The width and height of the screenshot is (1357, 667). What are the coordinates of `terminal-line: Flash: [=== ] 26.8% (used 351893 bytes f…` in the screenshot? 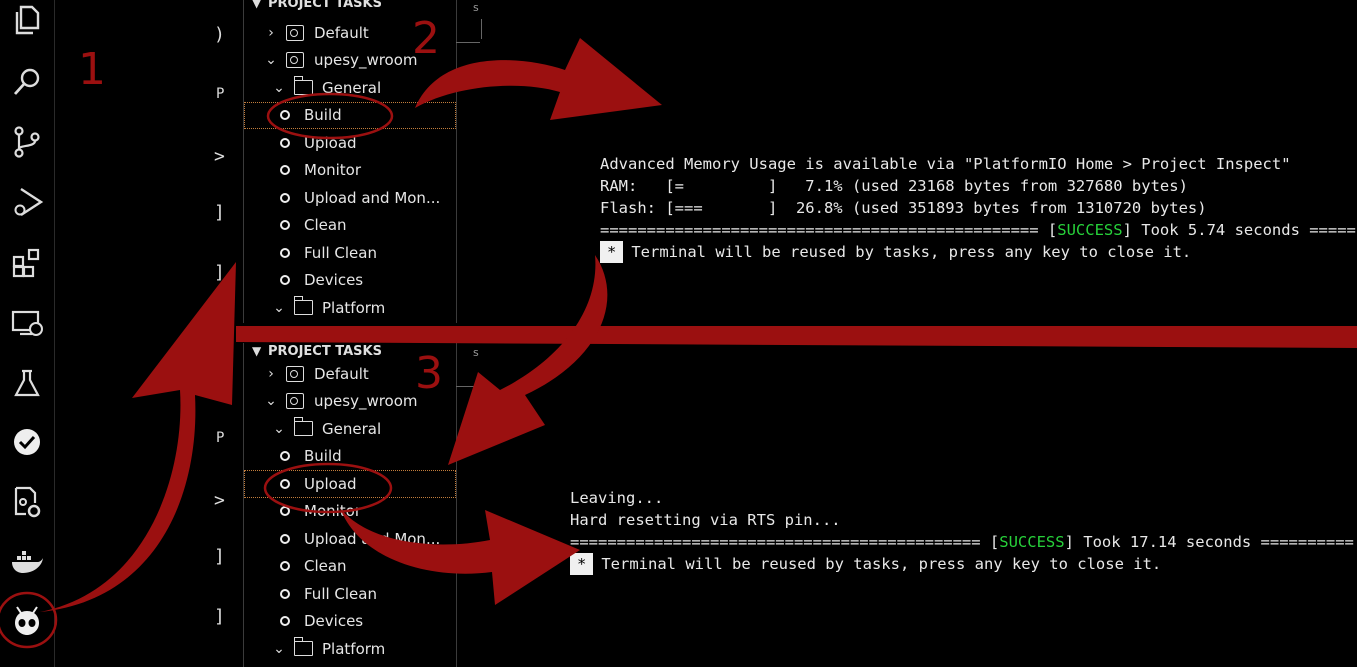 It's located at (903, 208).